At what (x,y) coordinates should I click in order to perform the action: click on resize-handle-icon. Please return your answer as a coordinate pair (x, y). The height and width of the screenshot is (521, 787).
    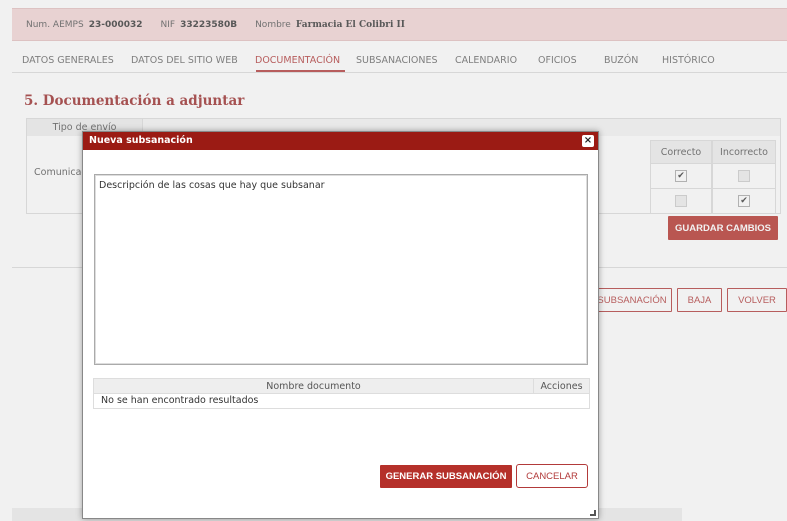
    Looking at the image, I should click on (593, 513).